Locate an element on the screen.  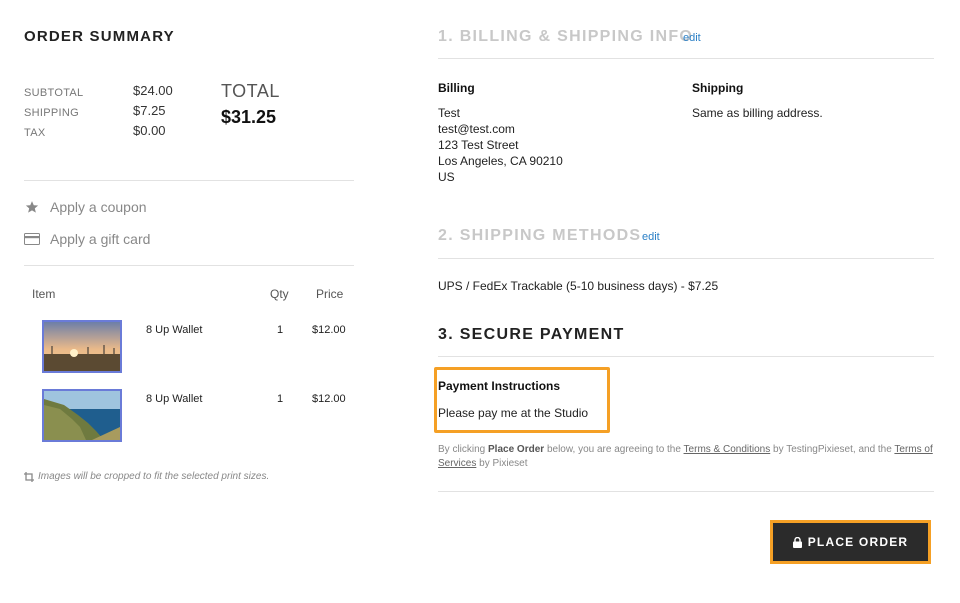
billing-line: US is located at coordinates (446, 177).